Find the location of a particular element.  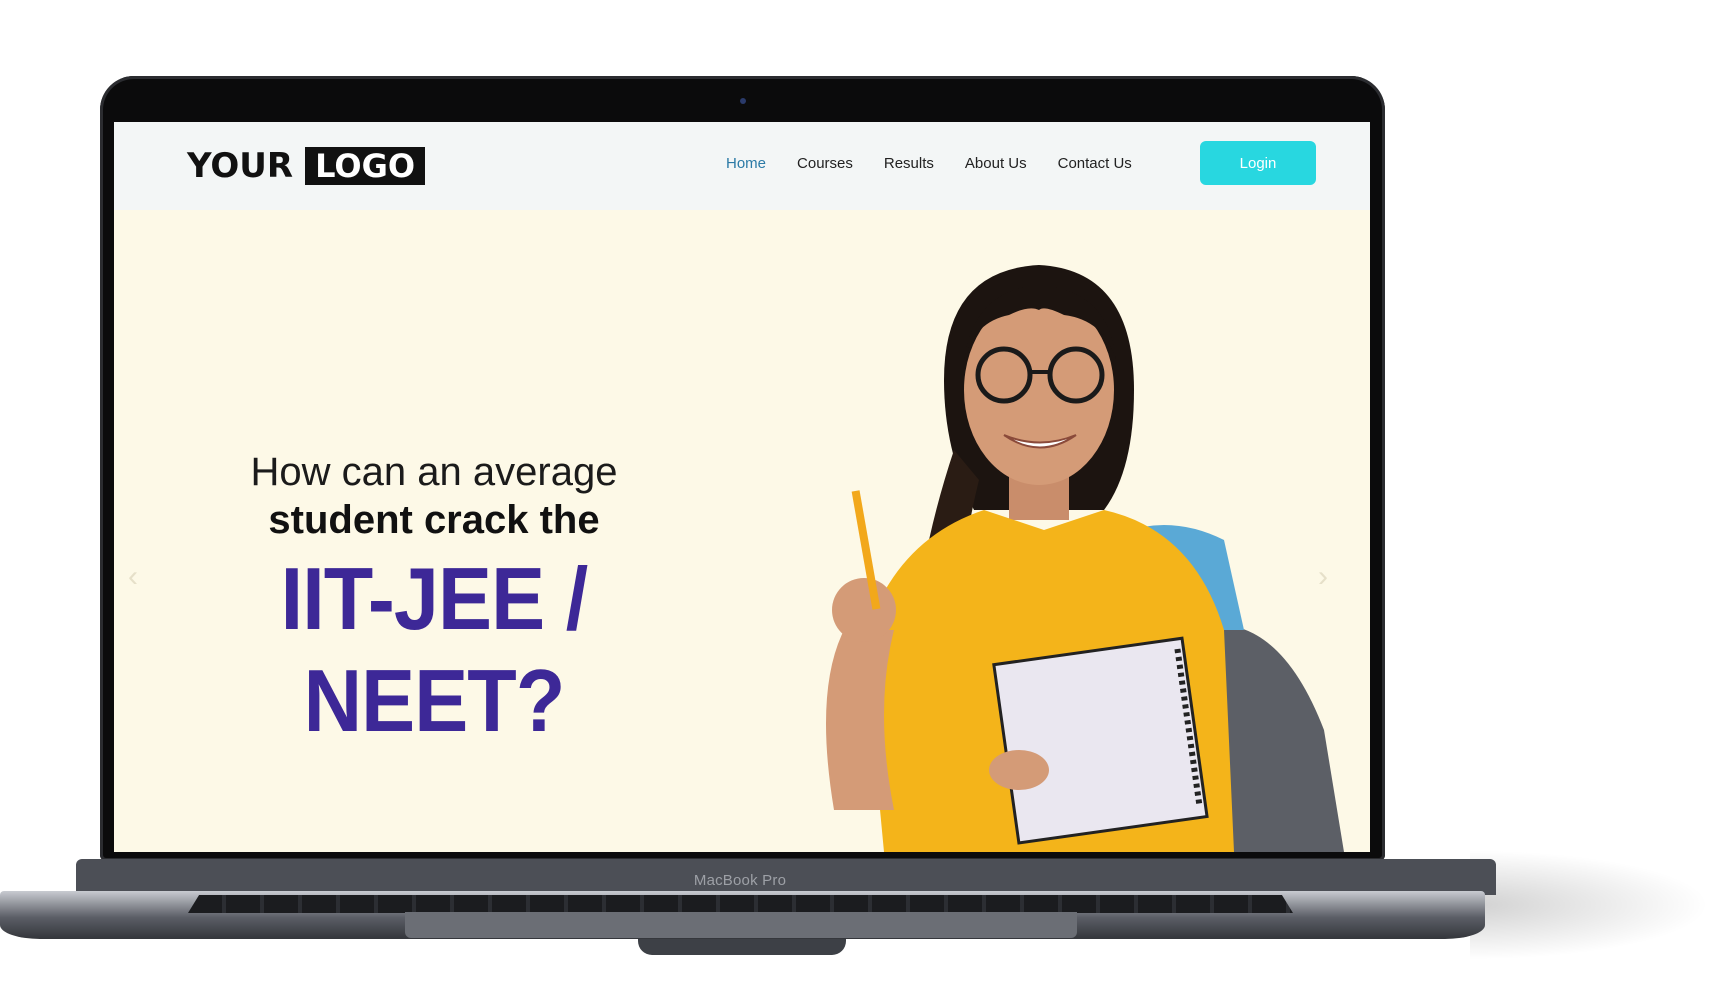

nav-home: Home is located at coordinates (746, 164).